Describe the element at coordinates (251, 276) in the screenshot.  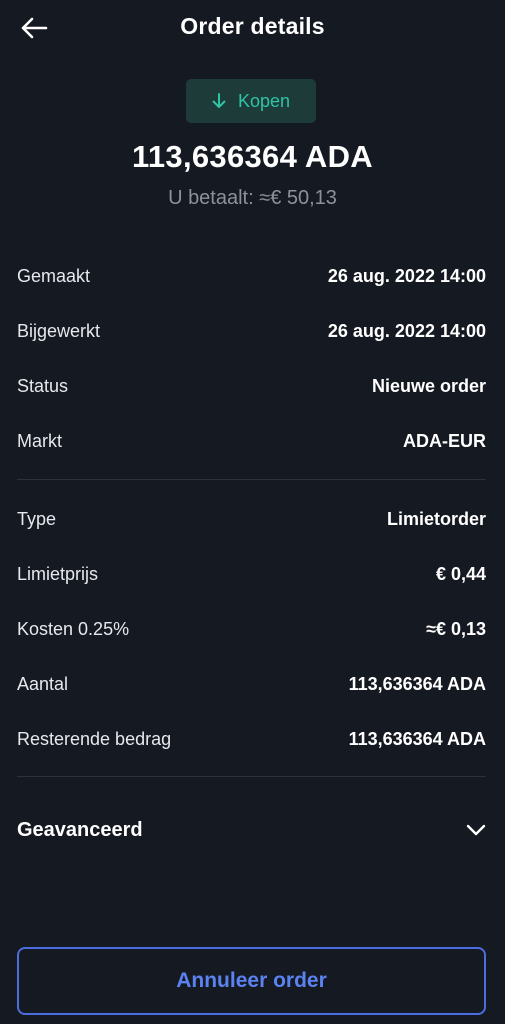
I see `detail-row-created: Gemaakt 26 aug. 2022 14:00` at that location.